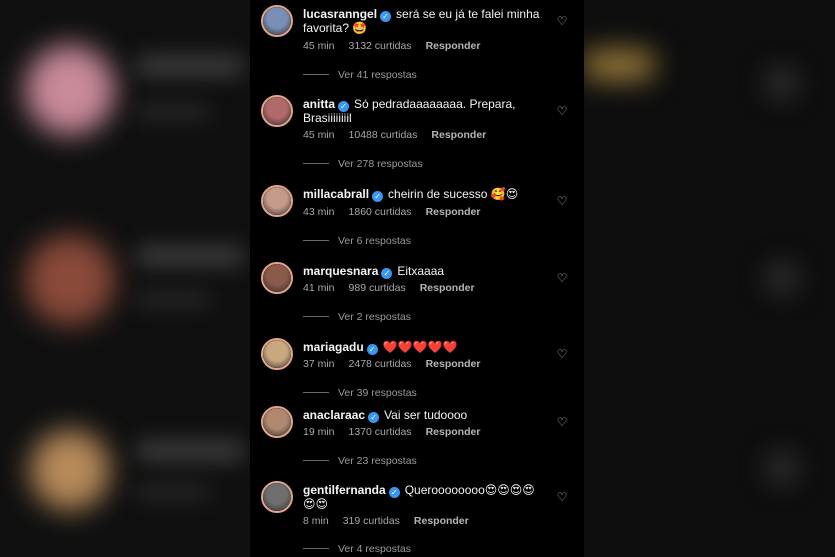 Image resolution: width=835 pixels, height=557 pixels. I want to click on comment-time: 8 min, so click(316, 521).